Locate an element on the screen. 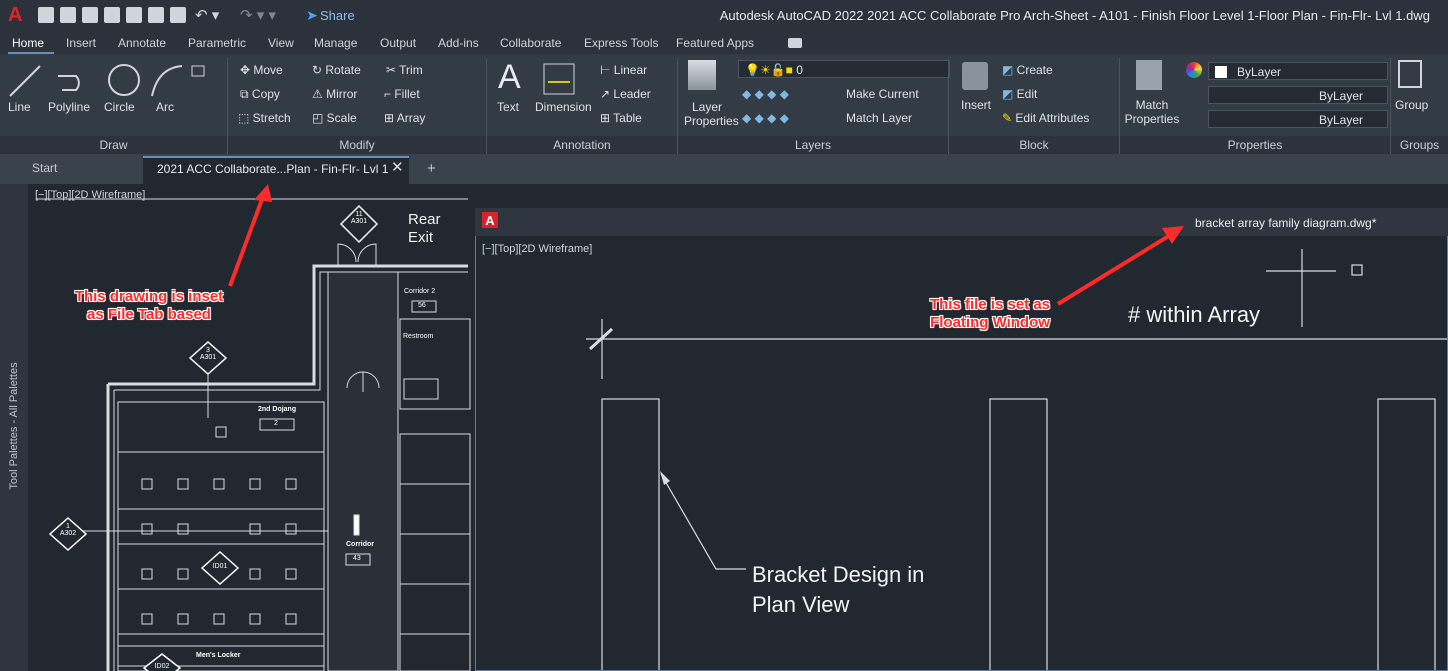 This screenshot has height=671, width=1448. share-icon: ➤ is located at coordinates (312, 15).